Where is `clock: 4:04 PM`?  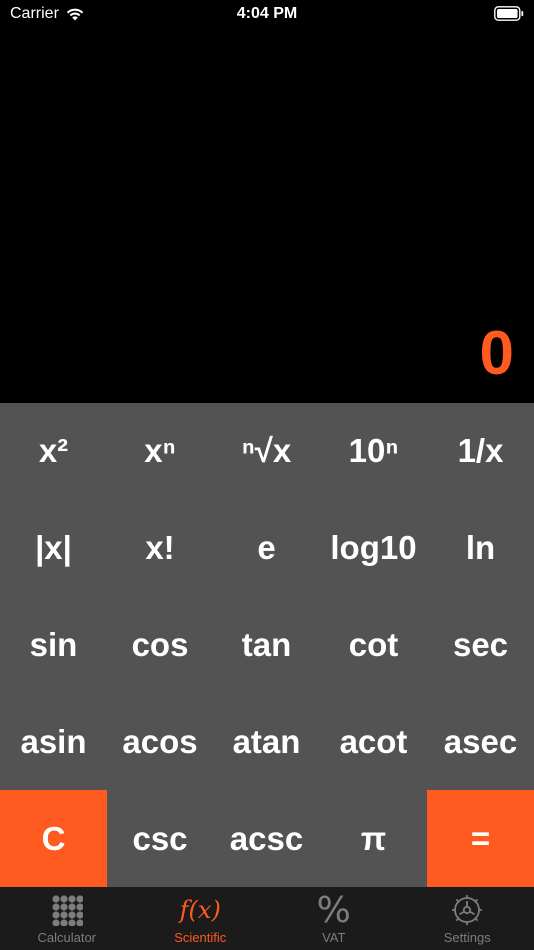 clock: 4:04 PM is located at coordinates (267, 13).